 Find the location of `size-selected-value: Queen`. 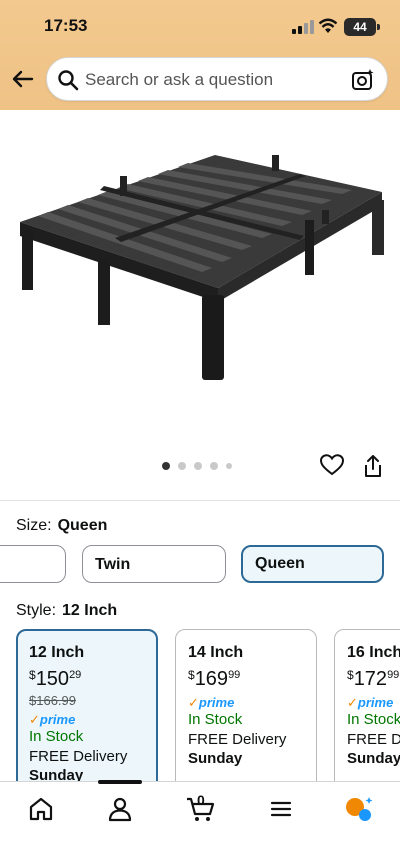

size-selected-value: Queen is located at coordinates (82, 525).